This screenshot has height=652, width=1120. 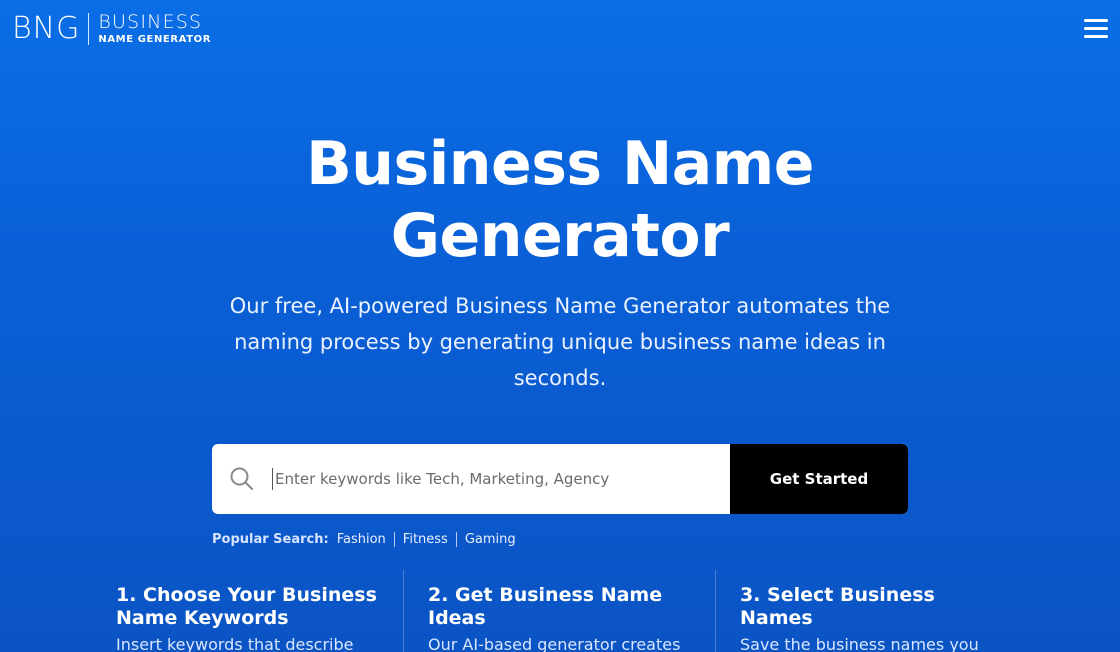 I want to click on popular-search: Popular Search: Fashion Fitness Gaming, so click(x=368, y=539).